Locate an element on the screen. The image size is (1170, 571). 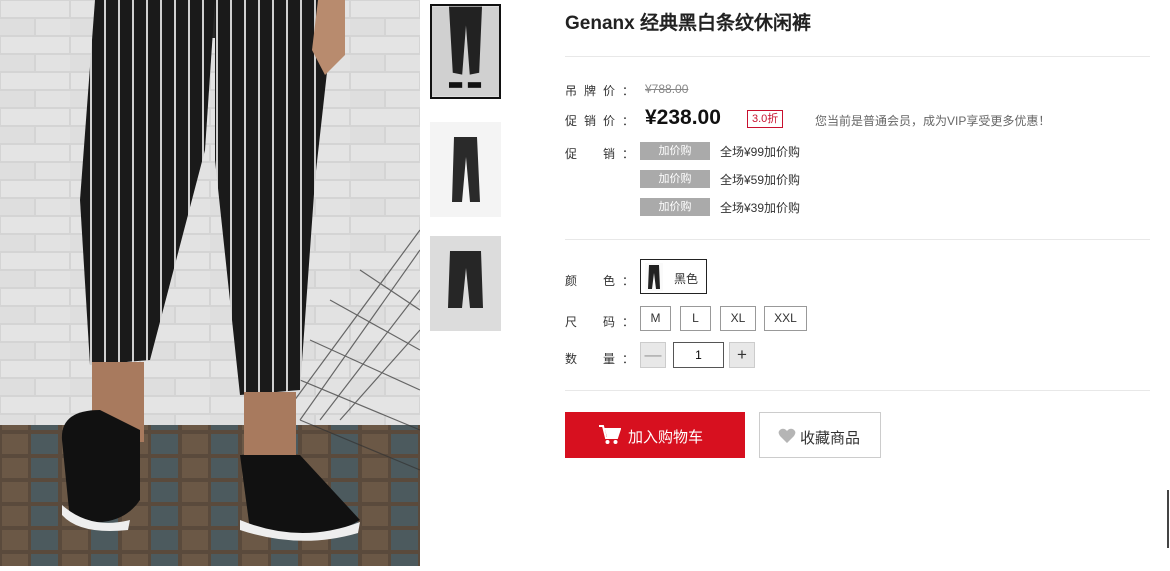
size-label: 尺 码： is located at coordinates (603, 322).